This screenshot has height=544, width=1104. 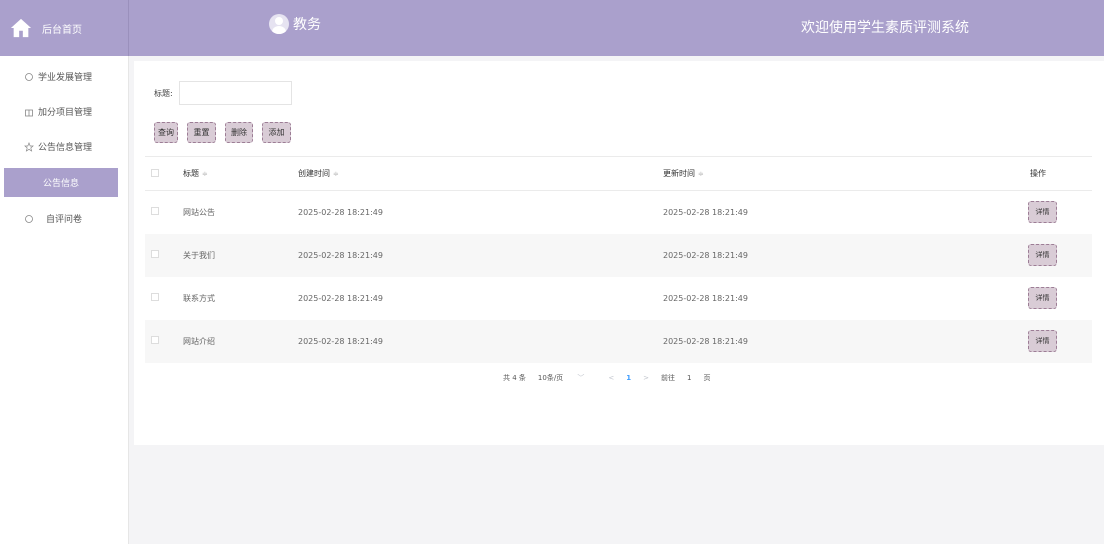 I want to click on sidebar-item-notice: 公告信息, so click(x=61, y=182).